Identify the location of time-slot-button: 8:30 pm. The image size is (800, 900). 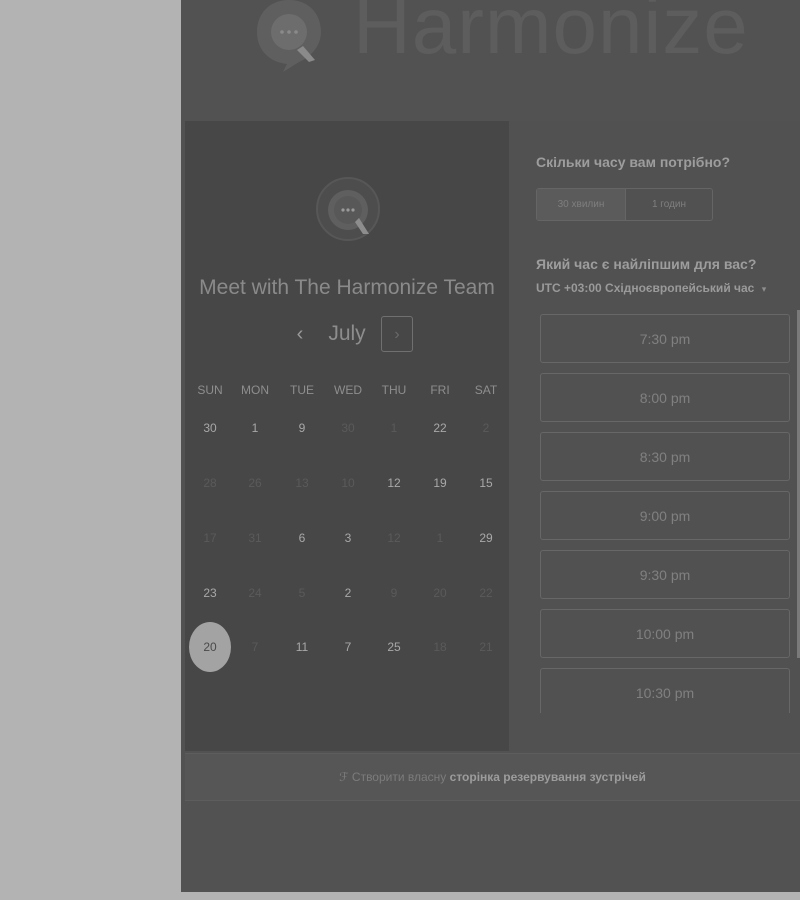
(665, 456).